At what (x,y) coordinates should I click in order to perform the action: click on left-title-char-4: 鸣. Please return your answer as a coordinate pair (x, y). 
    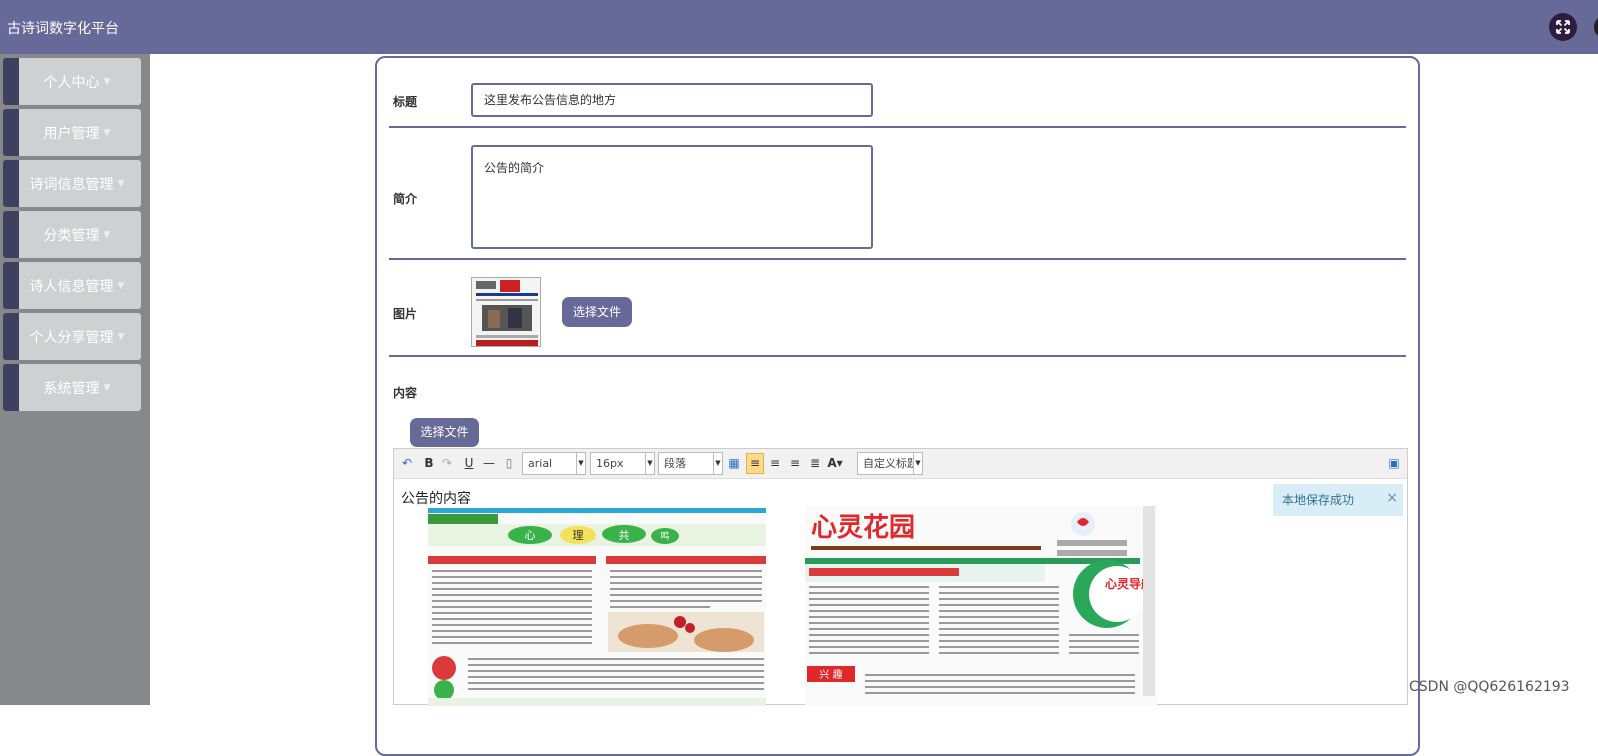
    Looking at the image, I should click on (664, 536).